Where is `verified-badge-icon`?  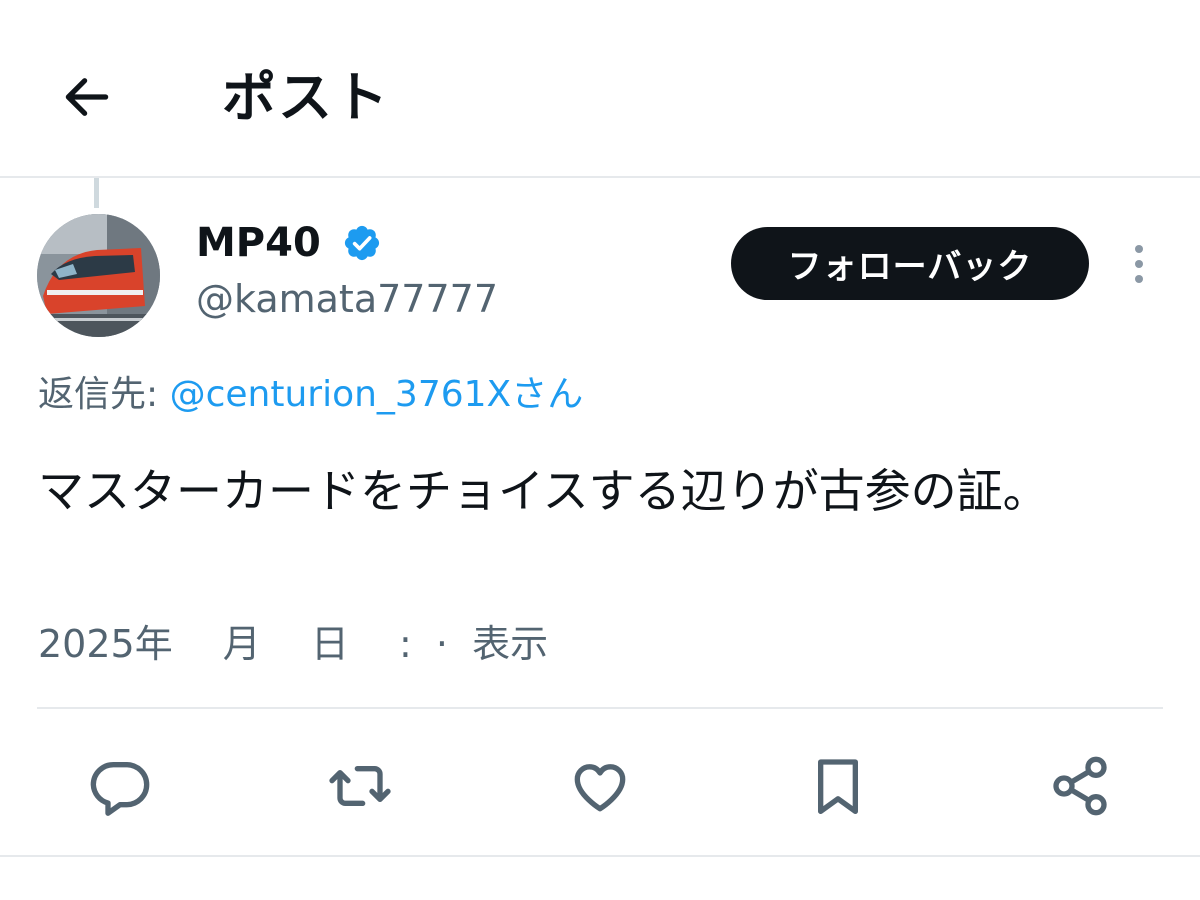
verified-badge-icon is located at coordinates (362, 243).